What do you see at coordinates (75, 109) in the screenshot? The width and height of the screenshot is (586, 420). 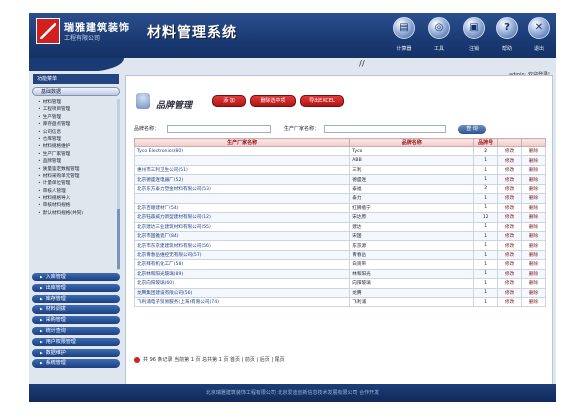 I see `sidebar-subitem: 工程项目管理` at bounding box center [75, 109].